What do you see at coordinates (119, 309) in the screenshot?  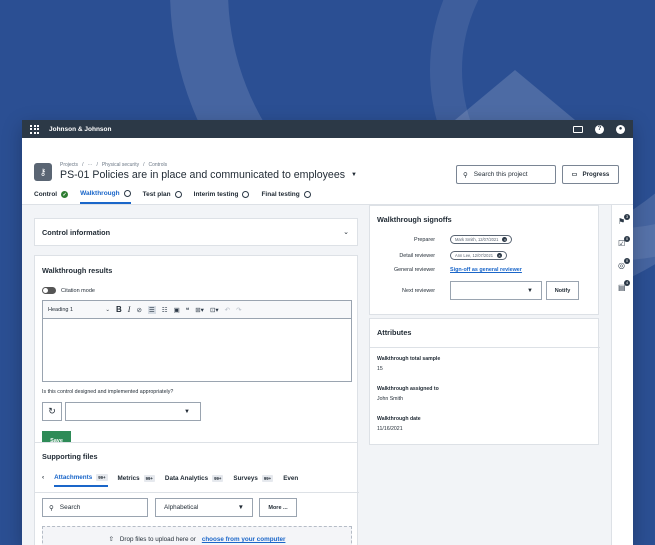 I see `bold-icon: B` at bounding box center [119, 309].